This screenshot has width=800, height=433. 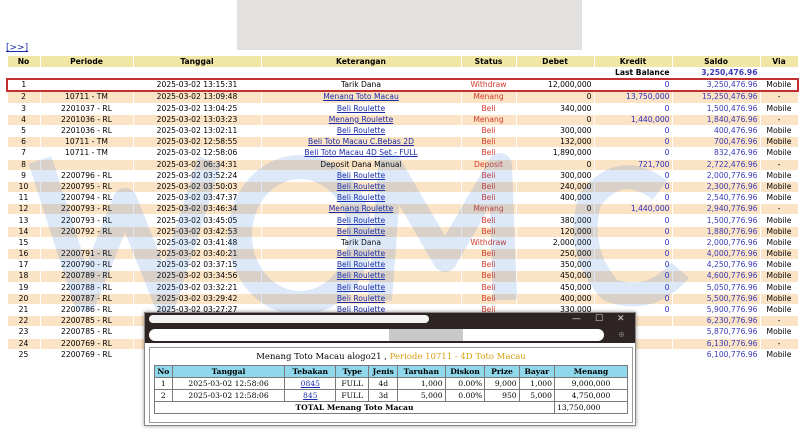 What do you see at coordinates (23, 254) in the screenshot?
I see `row-no: 16` at bounding box center [23, 254].